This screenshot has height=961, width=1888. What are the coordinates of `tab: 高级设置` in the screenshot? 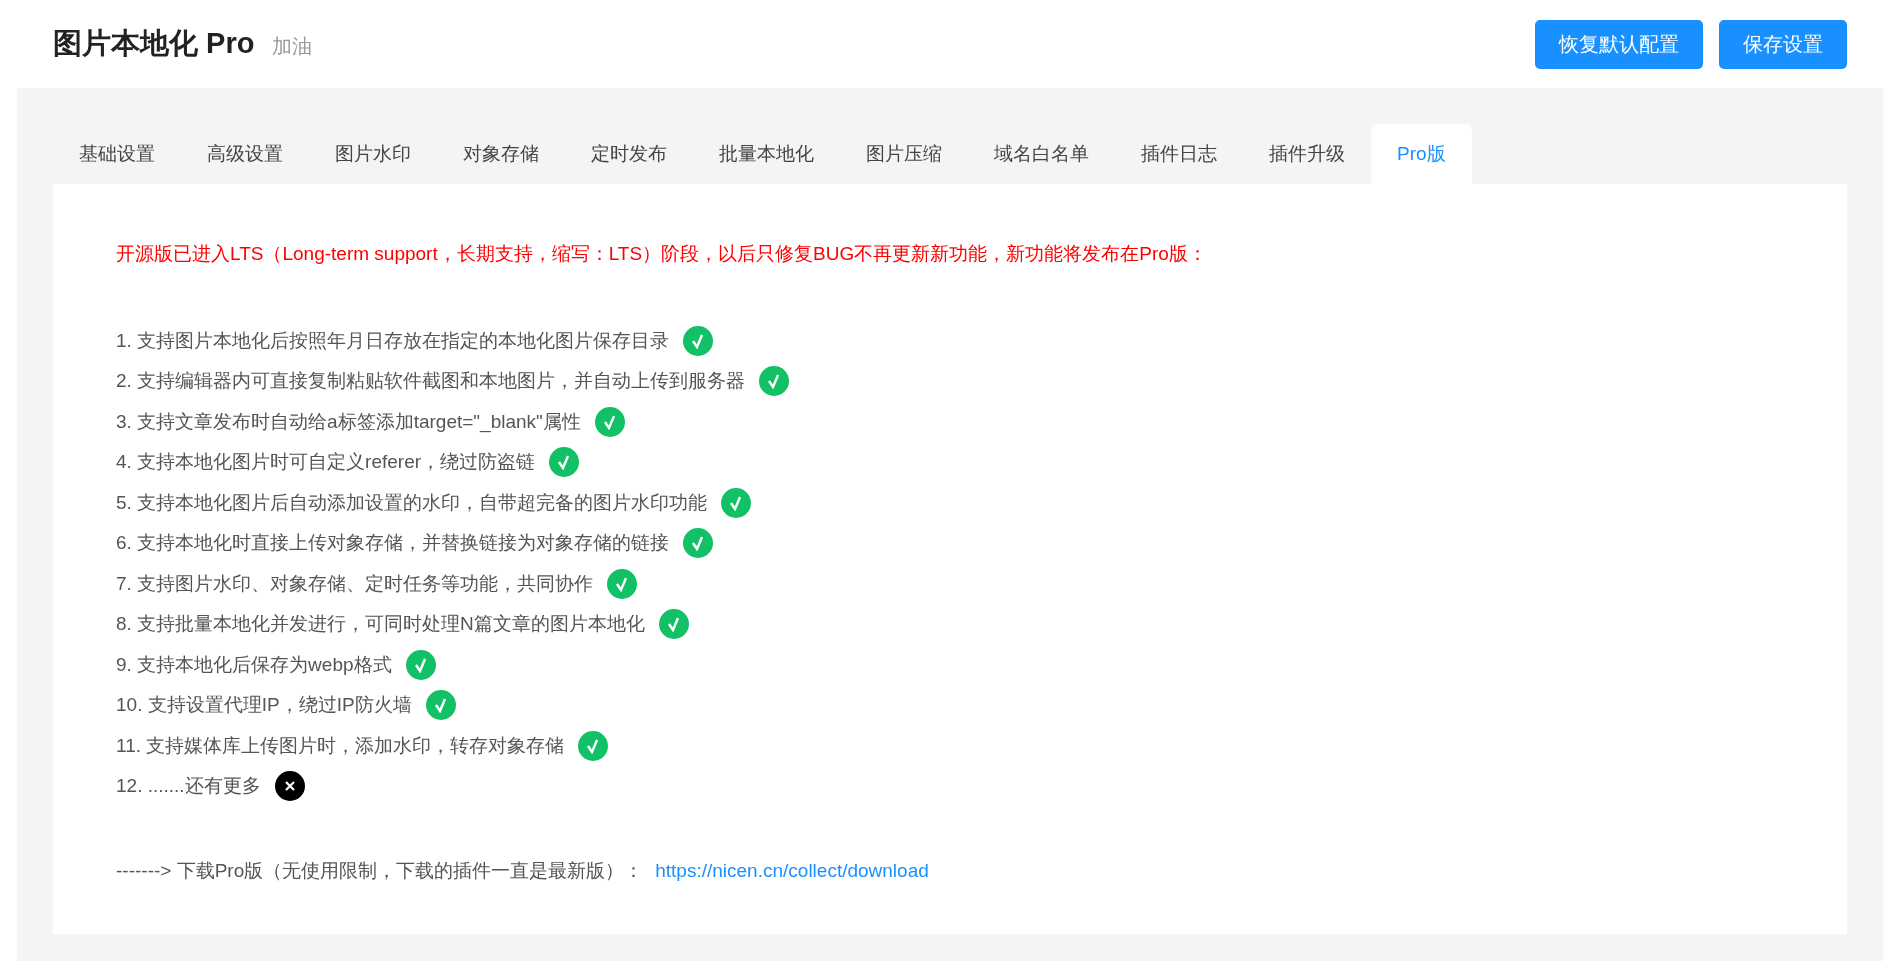 It's located at (245, 154).